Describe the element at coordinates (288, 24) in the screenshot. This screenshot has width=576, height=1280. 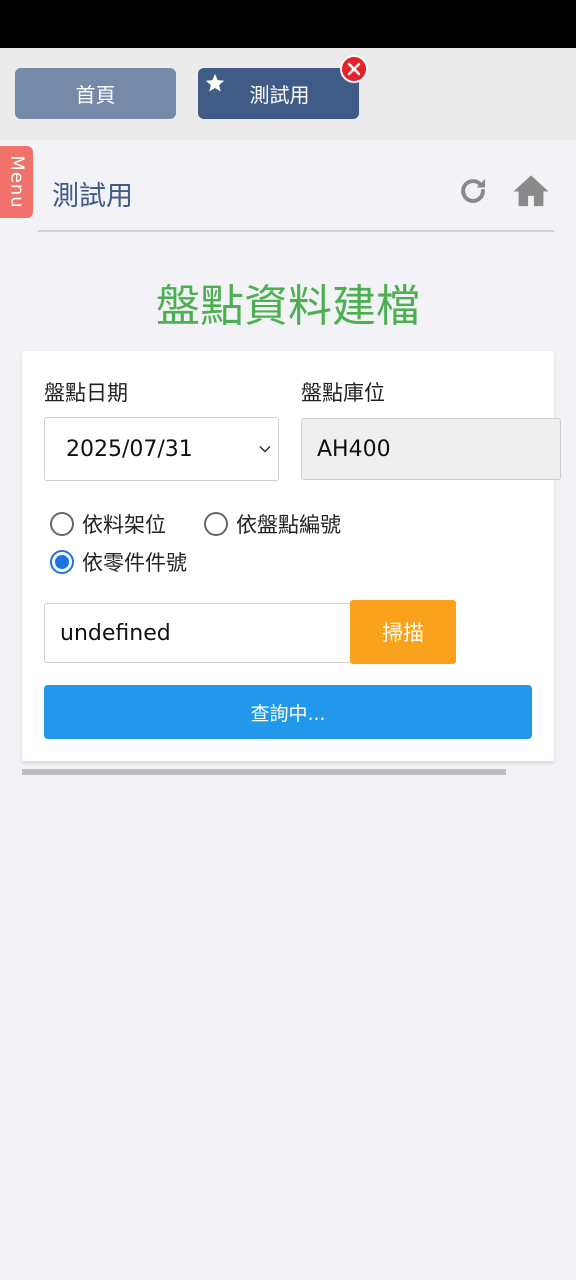
I see `status-bar` at that location.